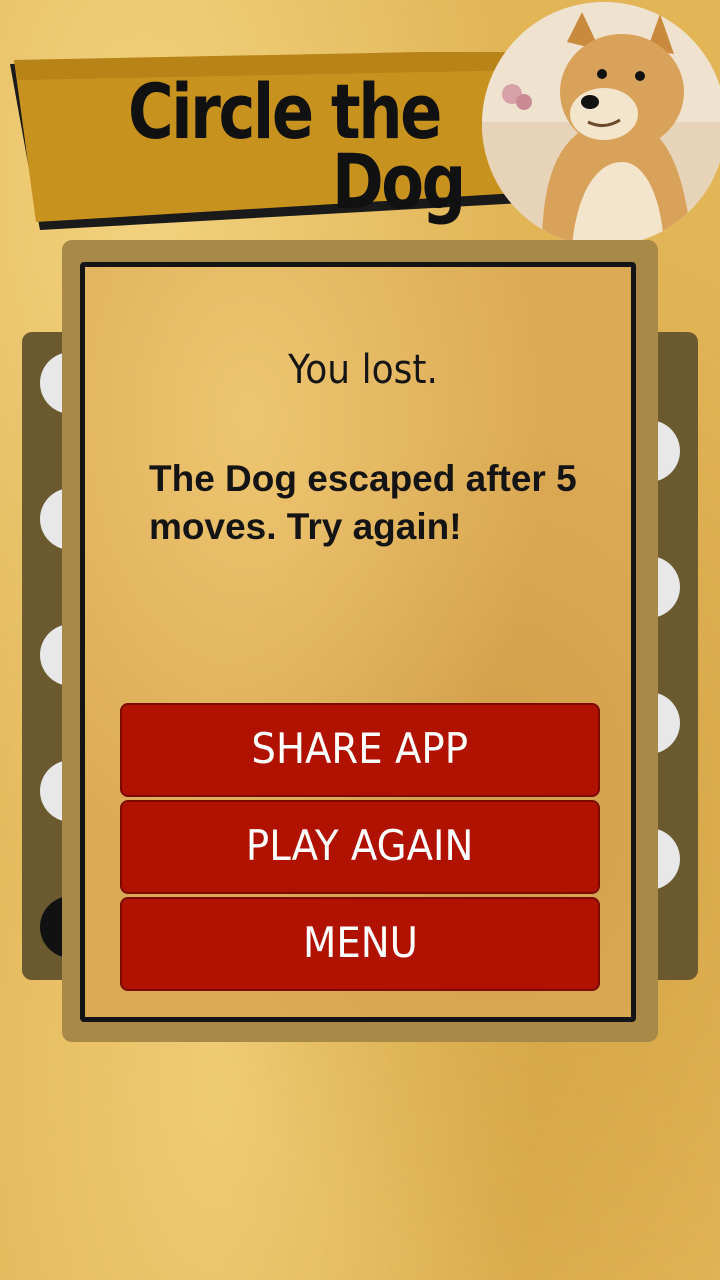 This screenshot has width=720, height=1280. What do you see at coordinates (399, 181) in the screenshot?
I see `title-line-2: Dog` at bounding box center [399, 181].